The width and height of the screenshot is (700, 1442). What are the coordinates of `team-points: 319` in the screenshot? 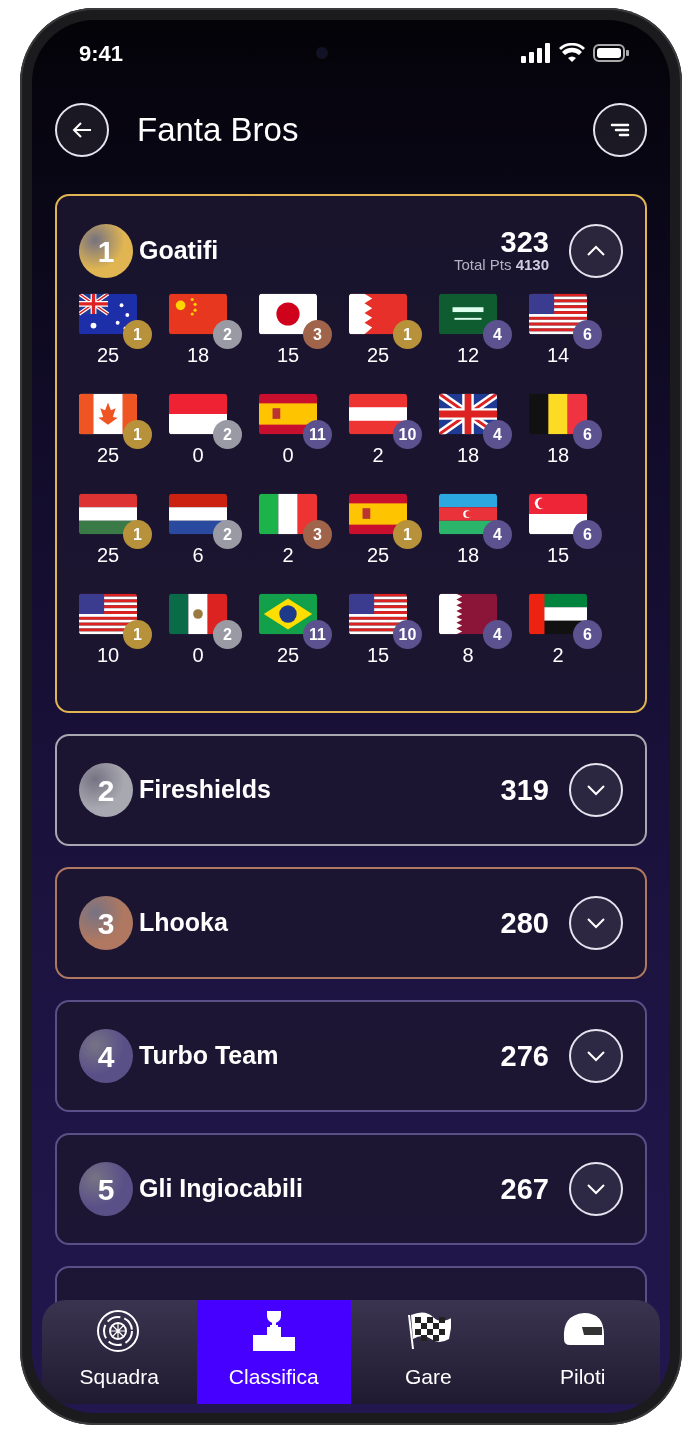 It's located at (524, 790).